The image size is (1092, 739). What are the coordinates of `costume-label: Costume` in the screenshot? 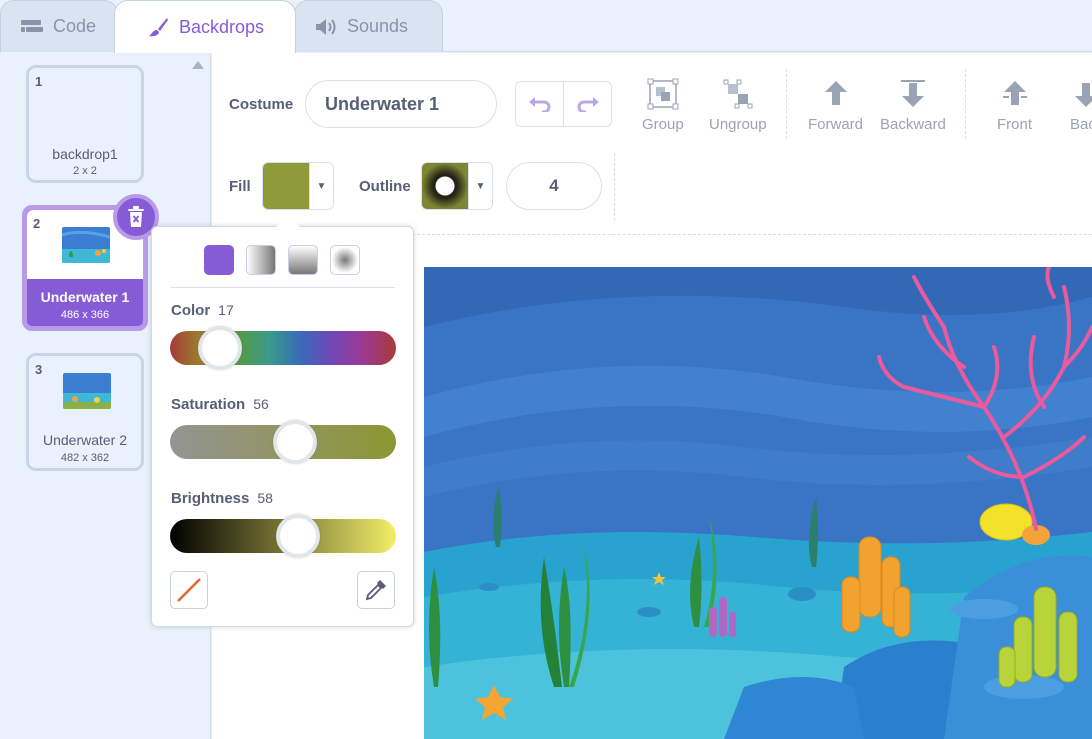 It's located at (261, 104).